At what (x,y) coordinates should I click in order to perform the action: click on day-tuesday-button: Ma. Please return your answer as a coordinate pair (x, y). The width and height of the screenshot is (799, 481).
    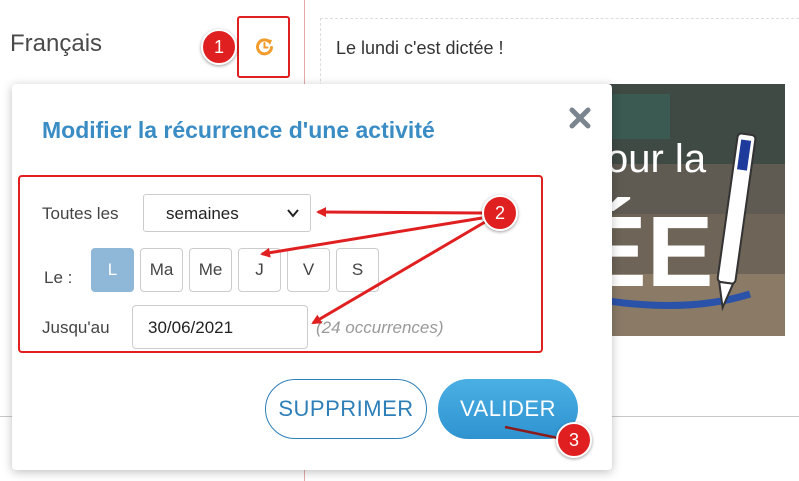
    Looking at the image, I should click on (161, 270).